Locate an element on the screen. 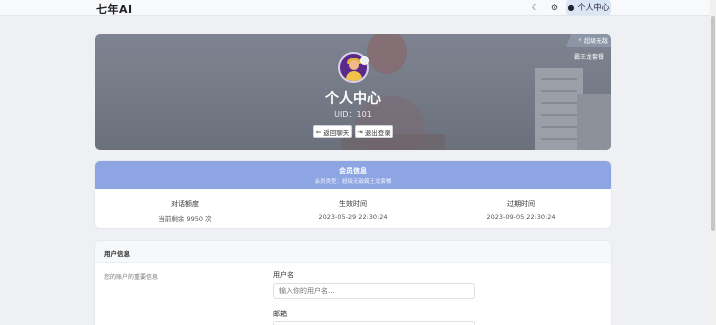 The height and width of the screenshot is (325, 716). back-to-chat-button: ⇐ 返回聊天 is located at coordinates (332, 131).